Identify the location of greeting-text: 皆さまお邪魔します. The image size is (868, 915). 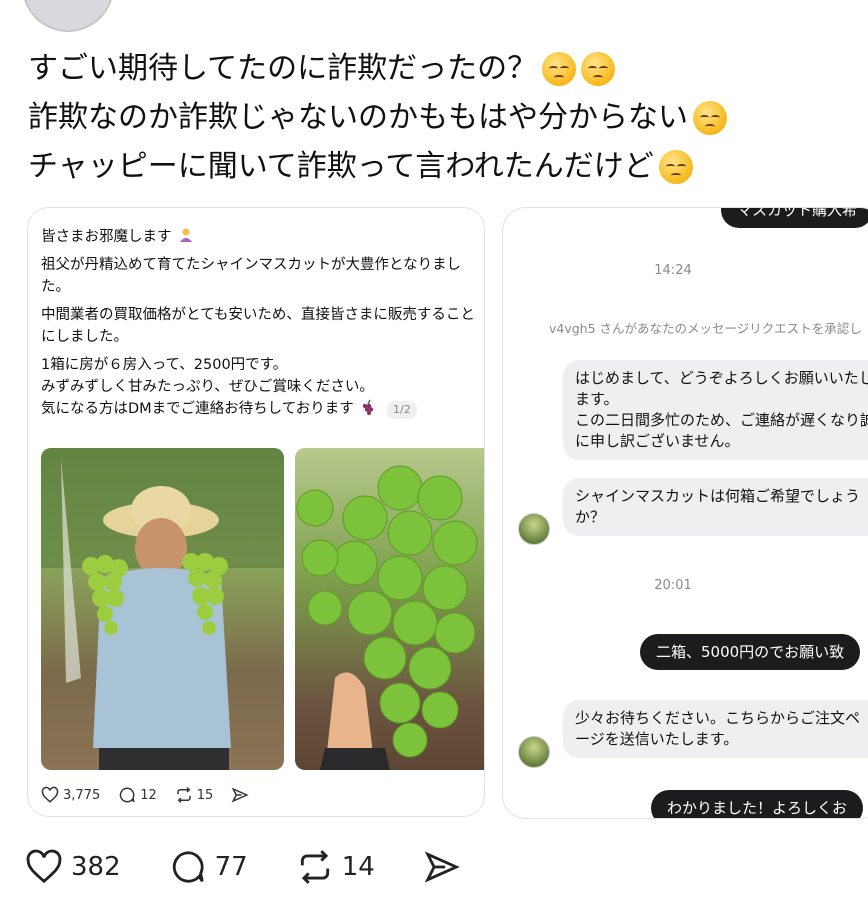
(106, 237).